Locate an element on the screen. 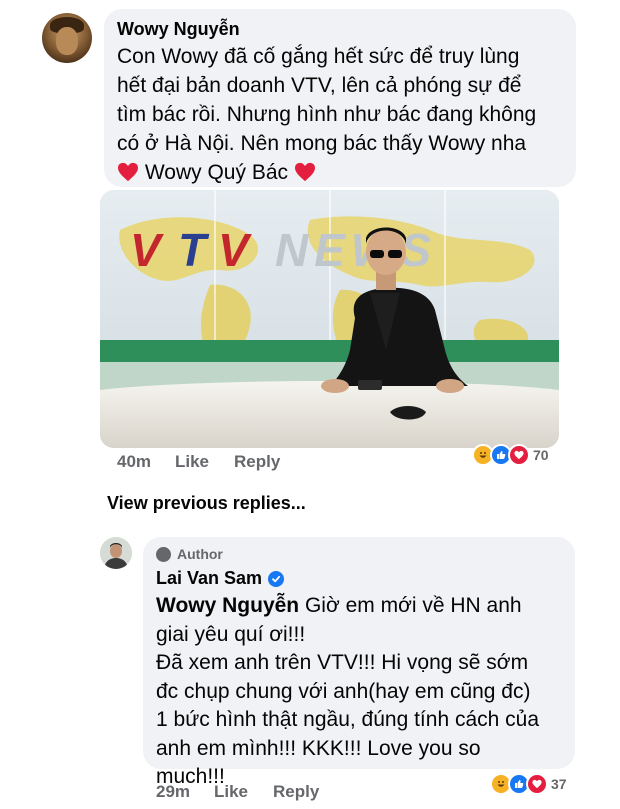  reply-reaction-summary: 37 is located at coordinates (528, 784).